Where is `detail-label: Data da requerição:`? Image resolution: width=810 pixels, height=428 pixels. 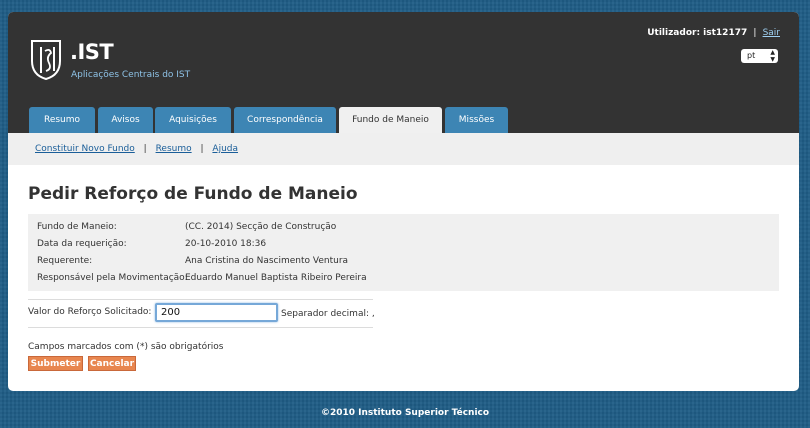
detail-label: Data da requerição: is located at coordinates (82, 244).